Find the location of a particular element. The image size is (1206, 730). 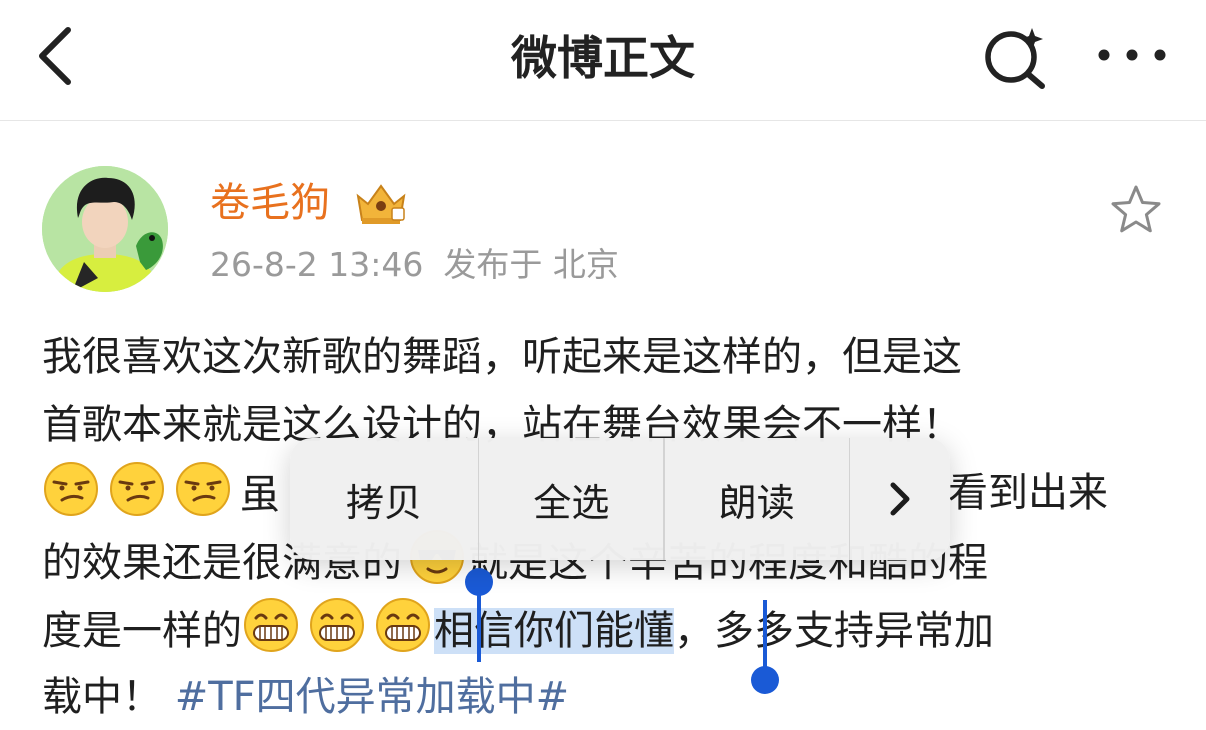

more-button is located at coordinates (1132, 55).